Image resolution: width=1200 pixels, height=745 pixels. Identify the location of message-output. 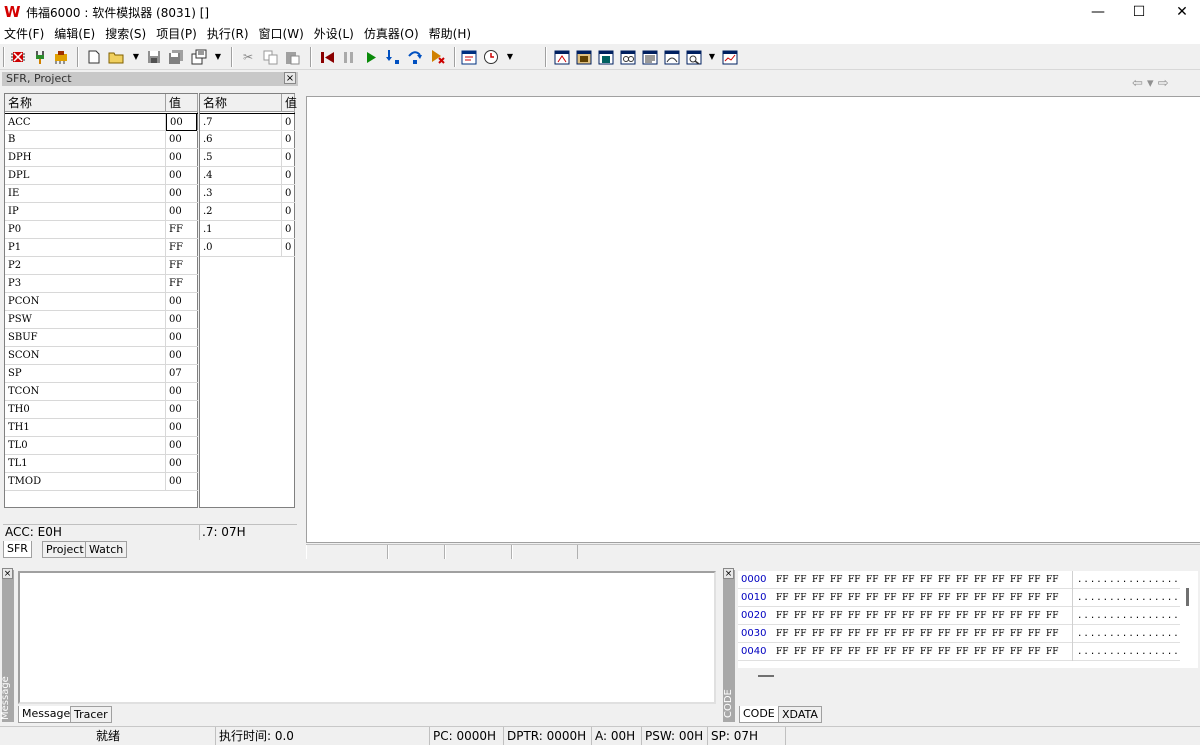
(367, 637).